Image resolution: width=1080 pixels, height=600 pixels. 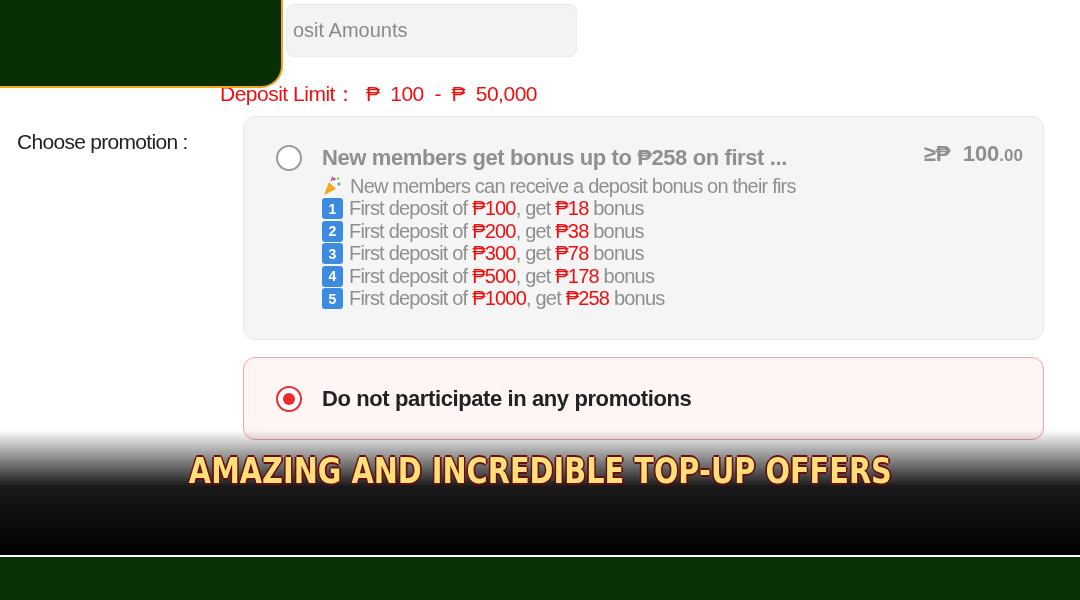 I want to click on number-badge: 3, so click(x=332, y=254).